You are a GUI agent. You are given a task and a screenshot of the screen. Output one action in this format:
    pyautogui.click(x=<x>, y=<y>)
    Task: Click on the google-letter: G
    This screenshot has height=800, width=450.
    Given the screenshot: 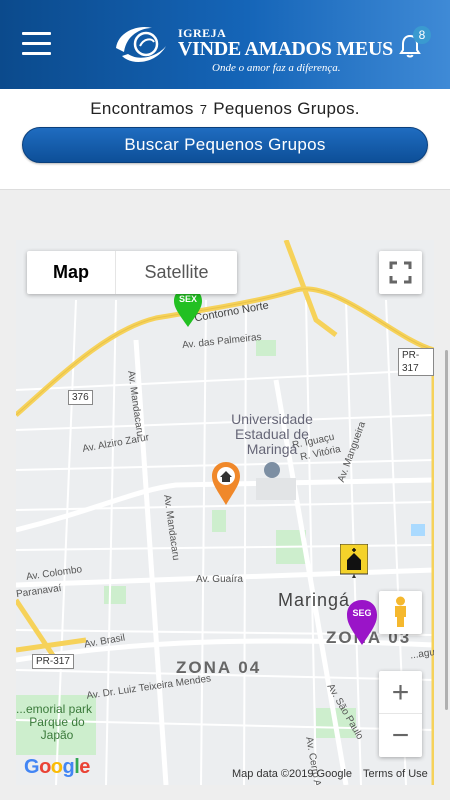 What is the action you would take?
    pyautogui.click(x=32, y=767)
    